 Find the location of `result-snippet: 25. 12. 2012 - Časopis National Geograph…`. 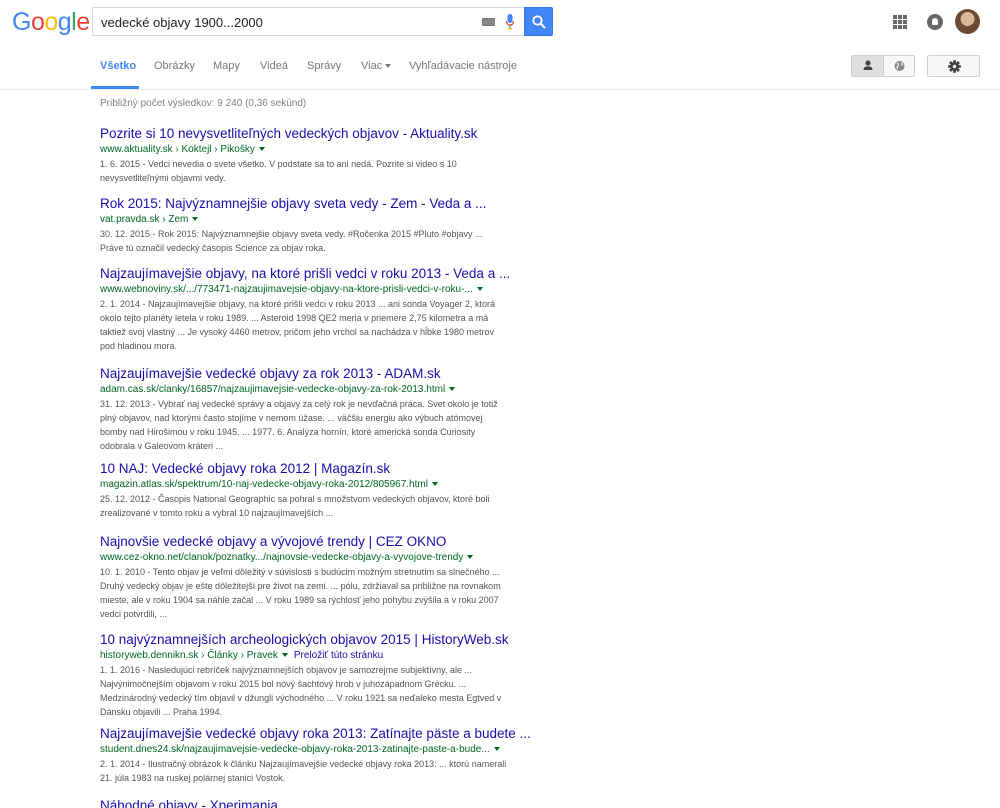

result-snippet: 25. 12. 2012 - Časopis National Geograph… is located at coordinates (320, 506).